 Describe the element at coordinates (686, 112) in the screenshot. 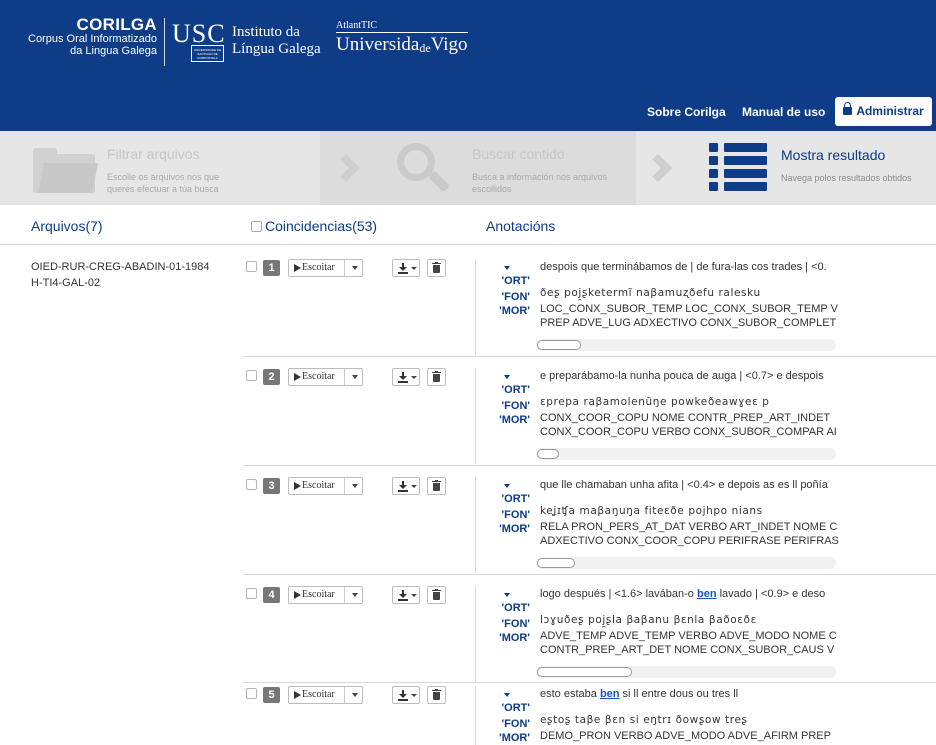

I see `nav-sobre-corilga: Sobre Corilga` at that location.